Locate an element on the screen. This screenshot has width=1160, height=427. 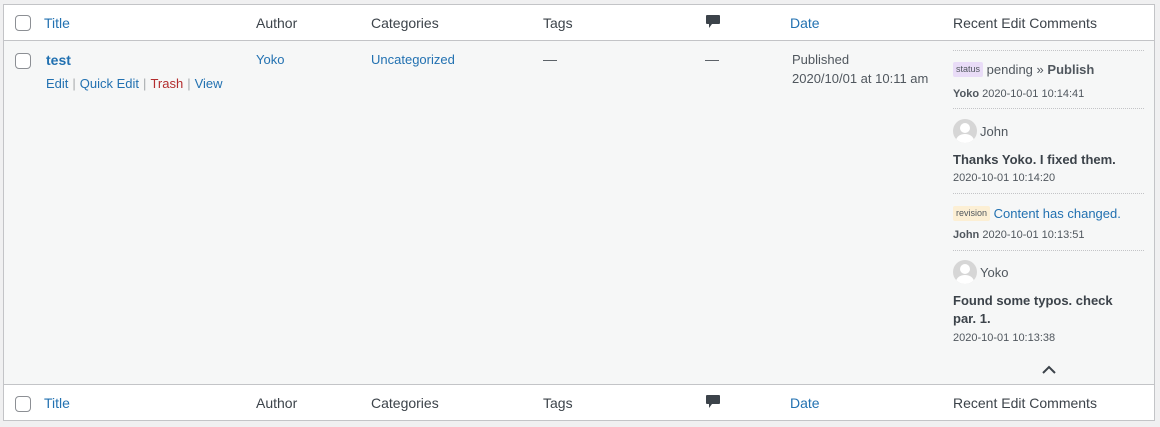
category-link: Uncategorized is located at coordinates (413, 59).